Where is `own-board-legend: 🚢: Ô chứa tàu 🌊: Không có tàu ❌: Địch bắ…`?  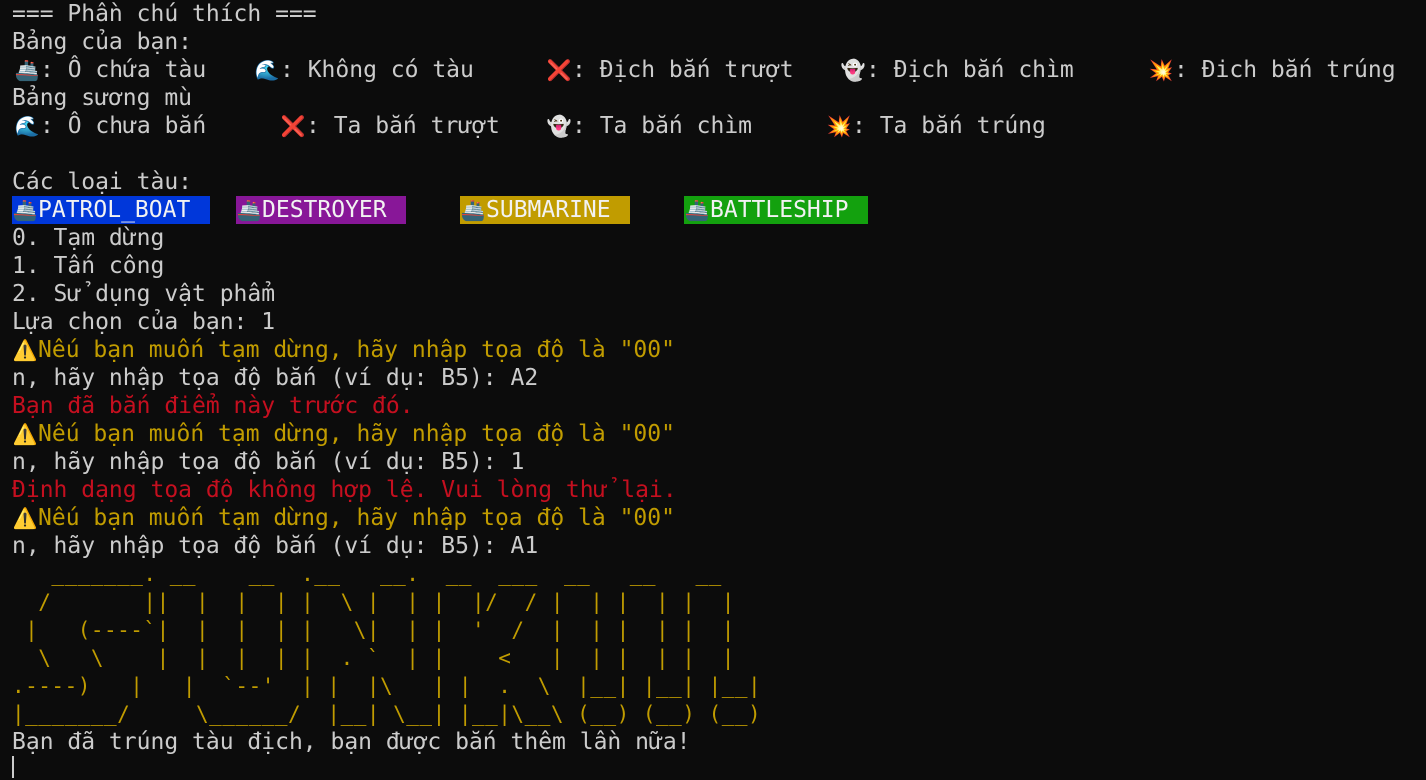
own-board-legend: 🚢: Ô chứa tàu 🌊: Không có tàu ❌: Địch bắ… is located at coordinates (717, 70).